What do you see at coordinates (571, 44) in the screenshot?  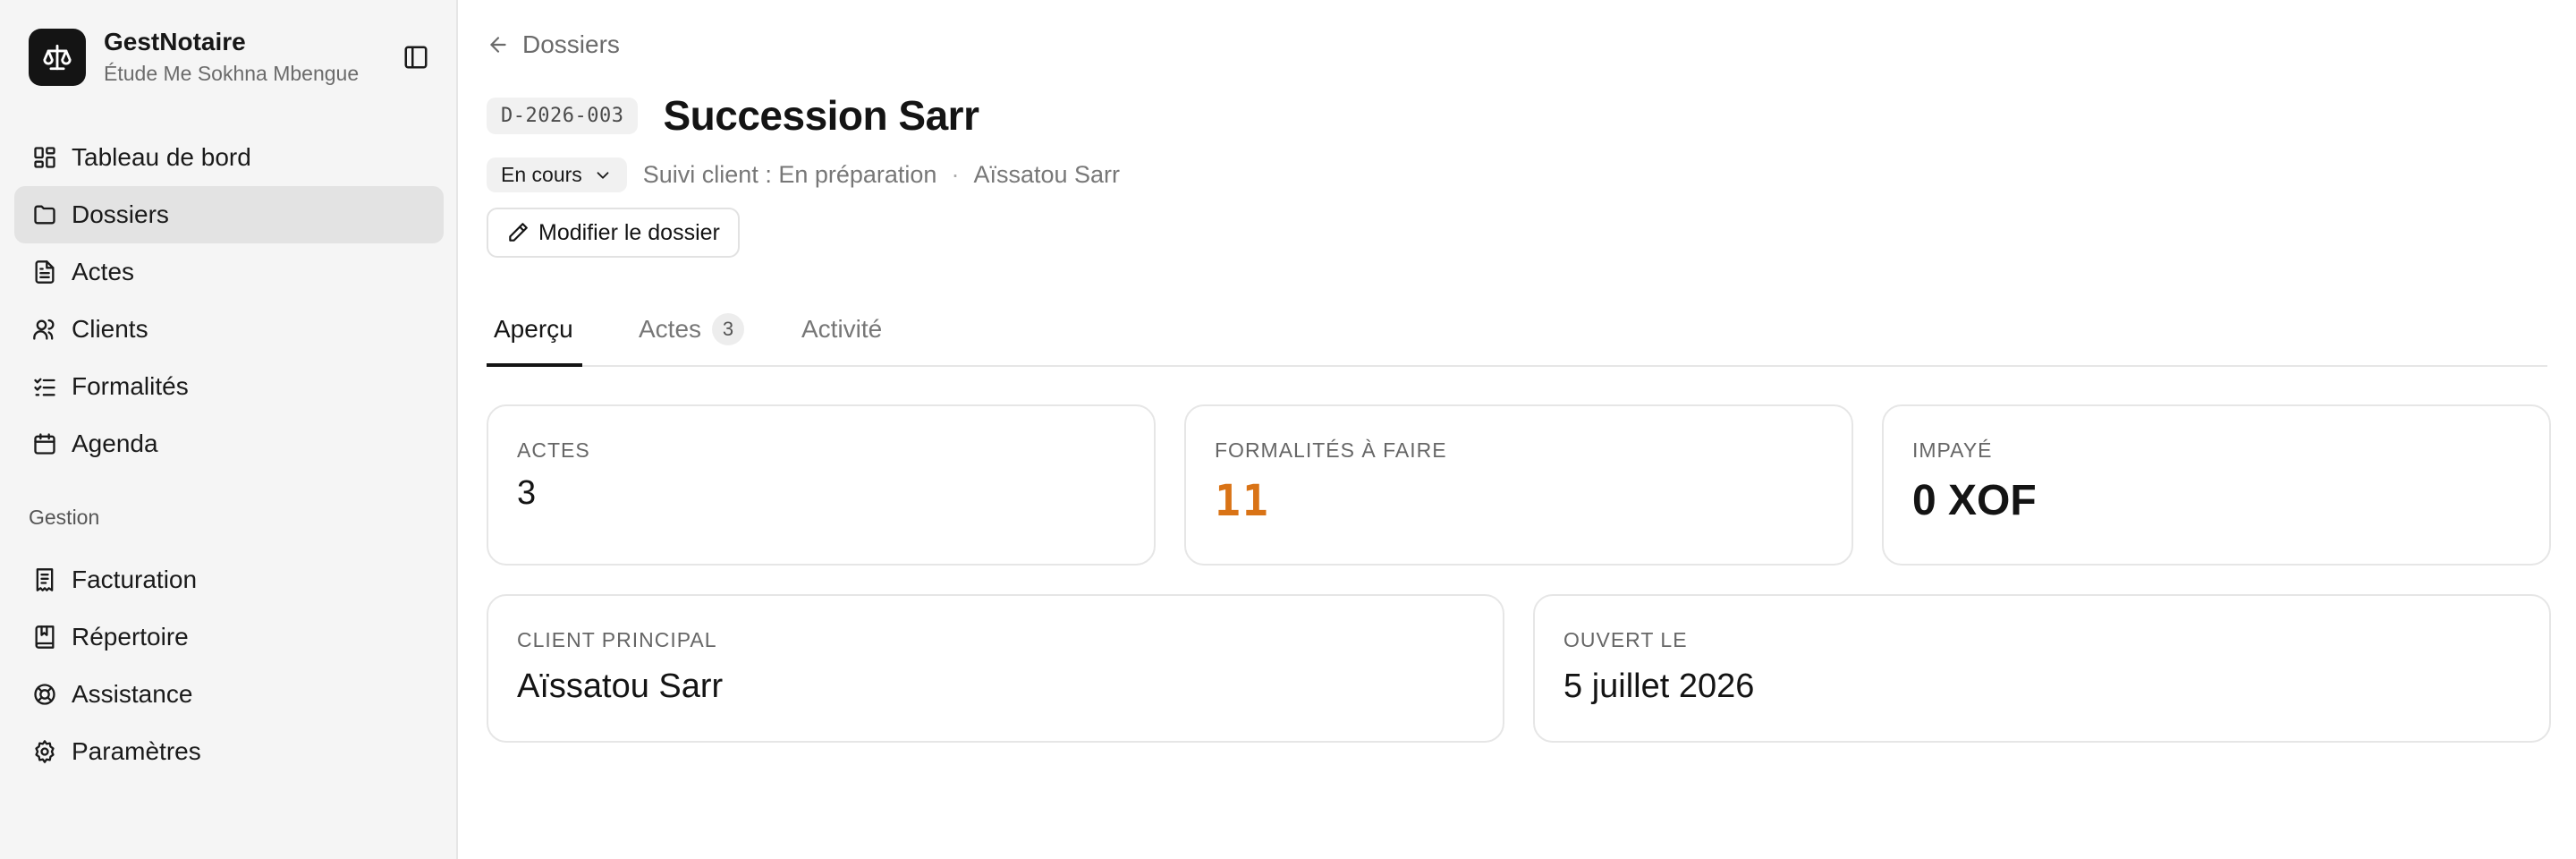 I see `breadcrumb-label: Dossiers` at bounding box center [571, 44].